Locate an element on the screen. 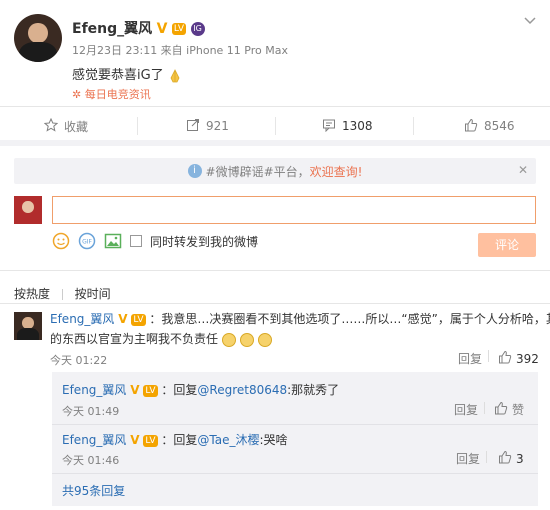 This screenshot has height=510, width=550. post-meta: 12月23日 23:11 来自 iPhone 11 Pro Max is located at coordinates (180, 50).